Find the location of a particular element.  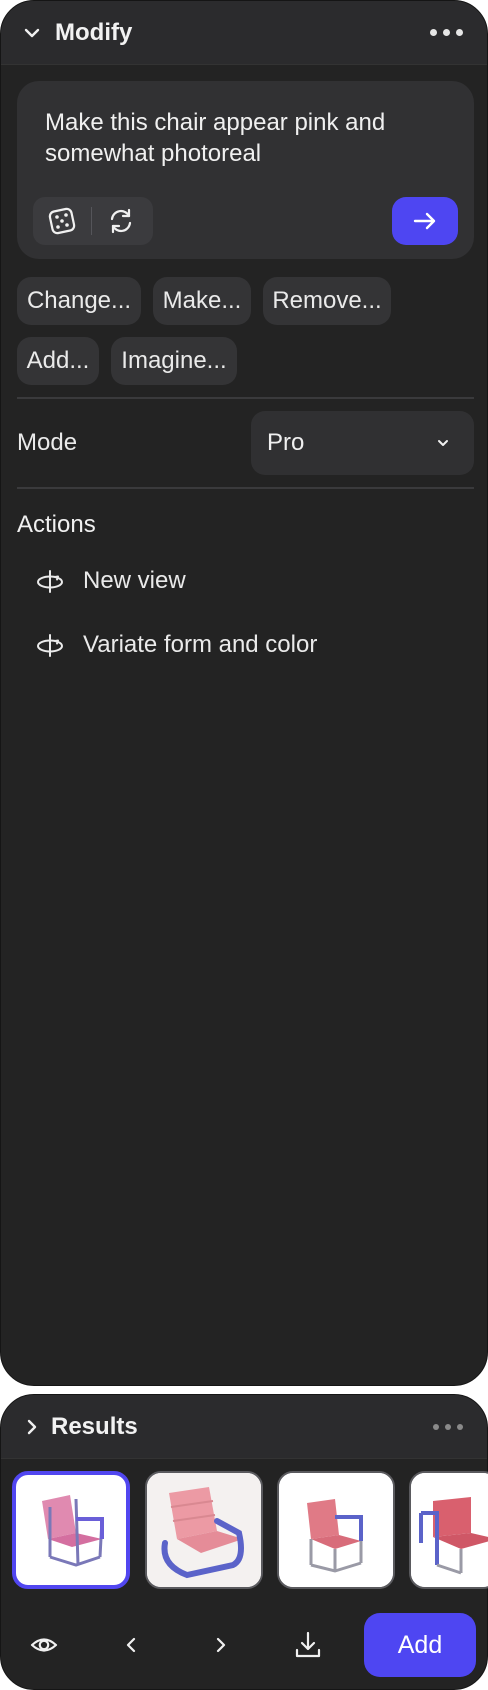

add-button: Add is located at coordinates (420, 1645).